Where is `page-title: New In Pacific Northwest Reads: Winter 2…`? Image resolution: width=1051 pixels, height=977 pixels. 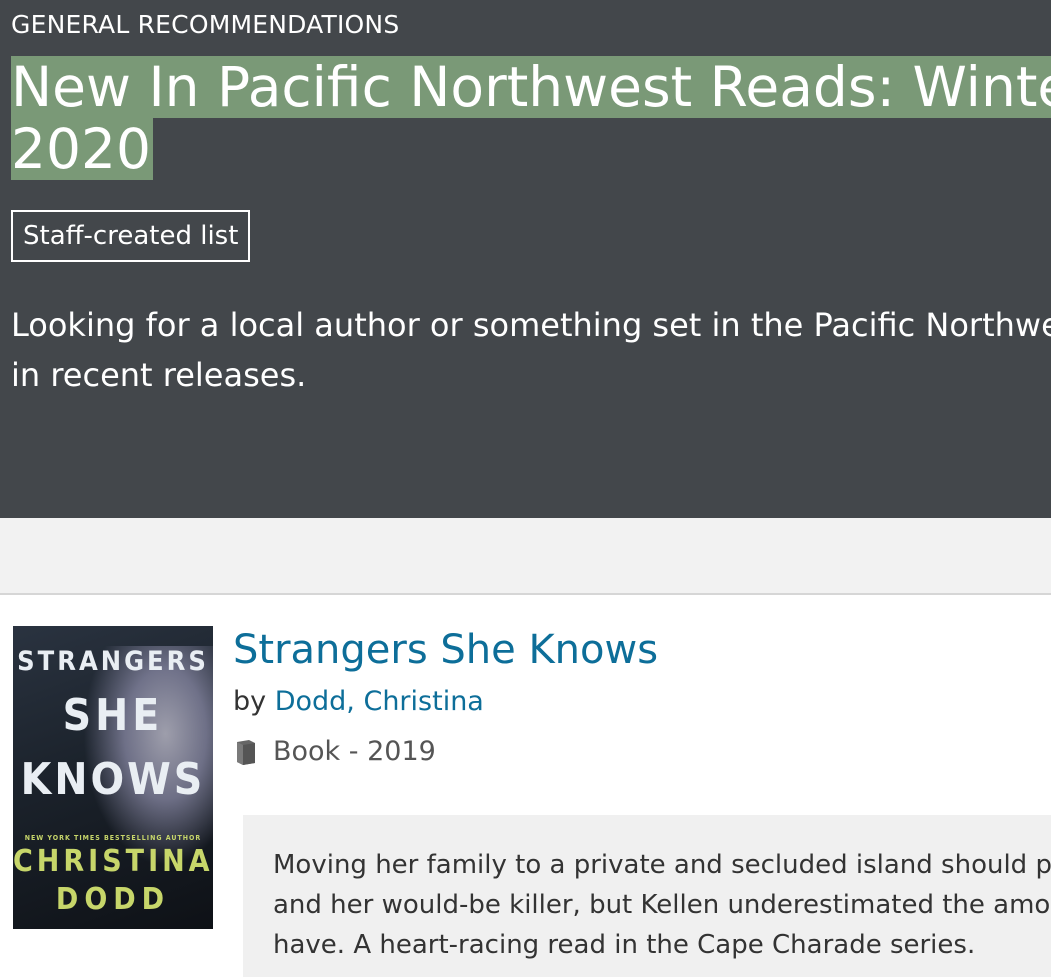 page-title: New In Pacific Northwest Reads: Winter 2… is located at coordinates (531, 118).